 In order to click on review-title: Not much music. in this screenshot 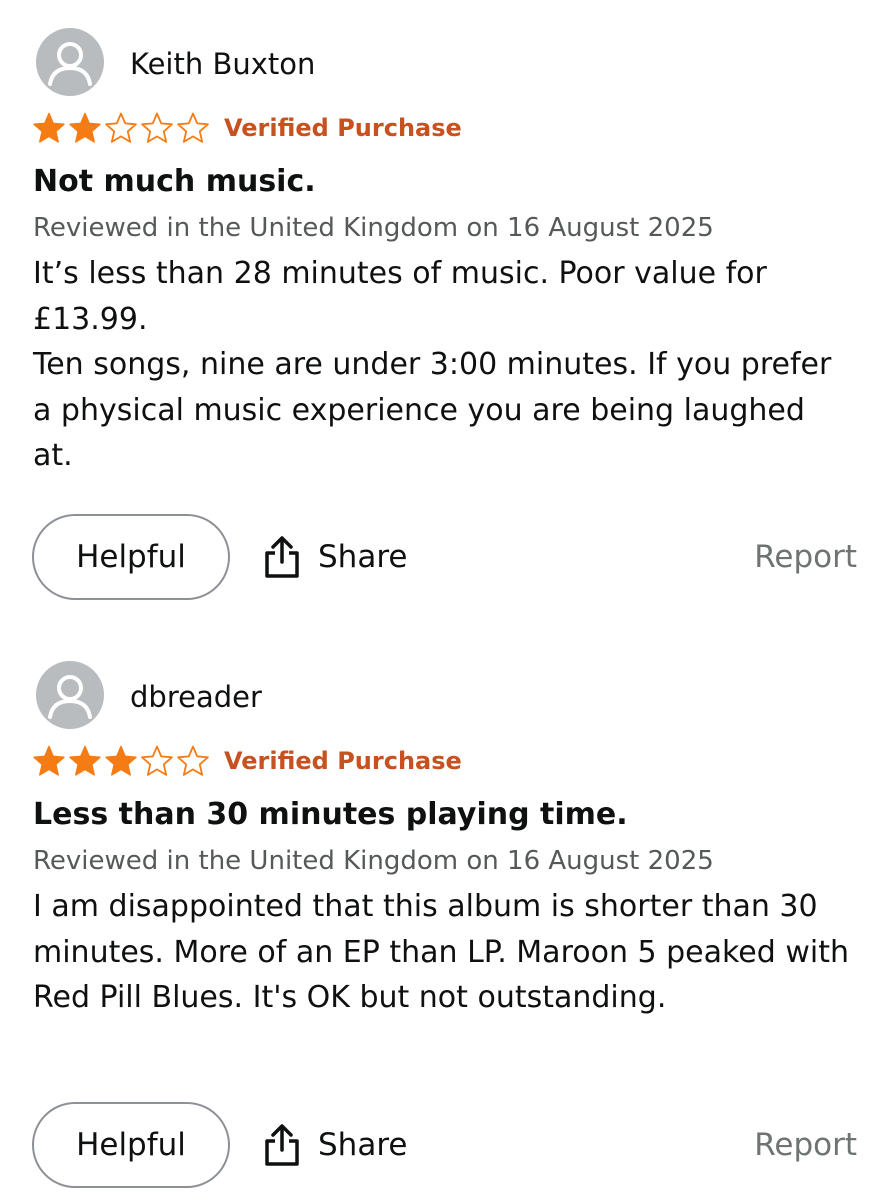, I will do `click(174, 181)`.